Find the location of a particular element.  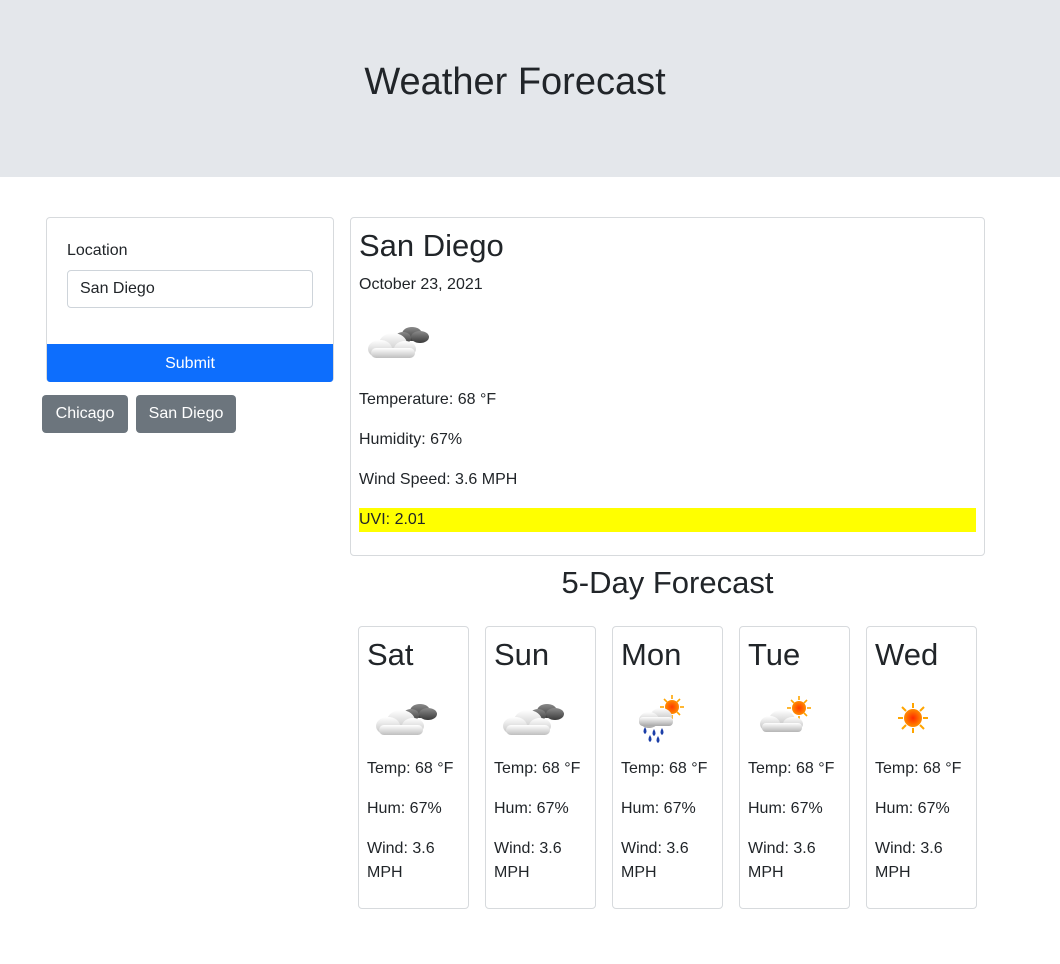

rain-sun-icon is located at coordinates (661, 719).